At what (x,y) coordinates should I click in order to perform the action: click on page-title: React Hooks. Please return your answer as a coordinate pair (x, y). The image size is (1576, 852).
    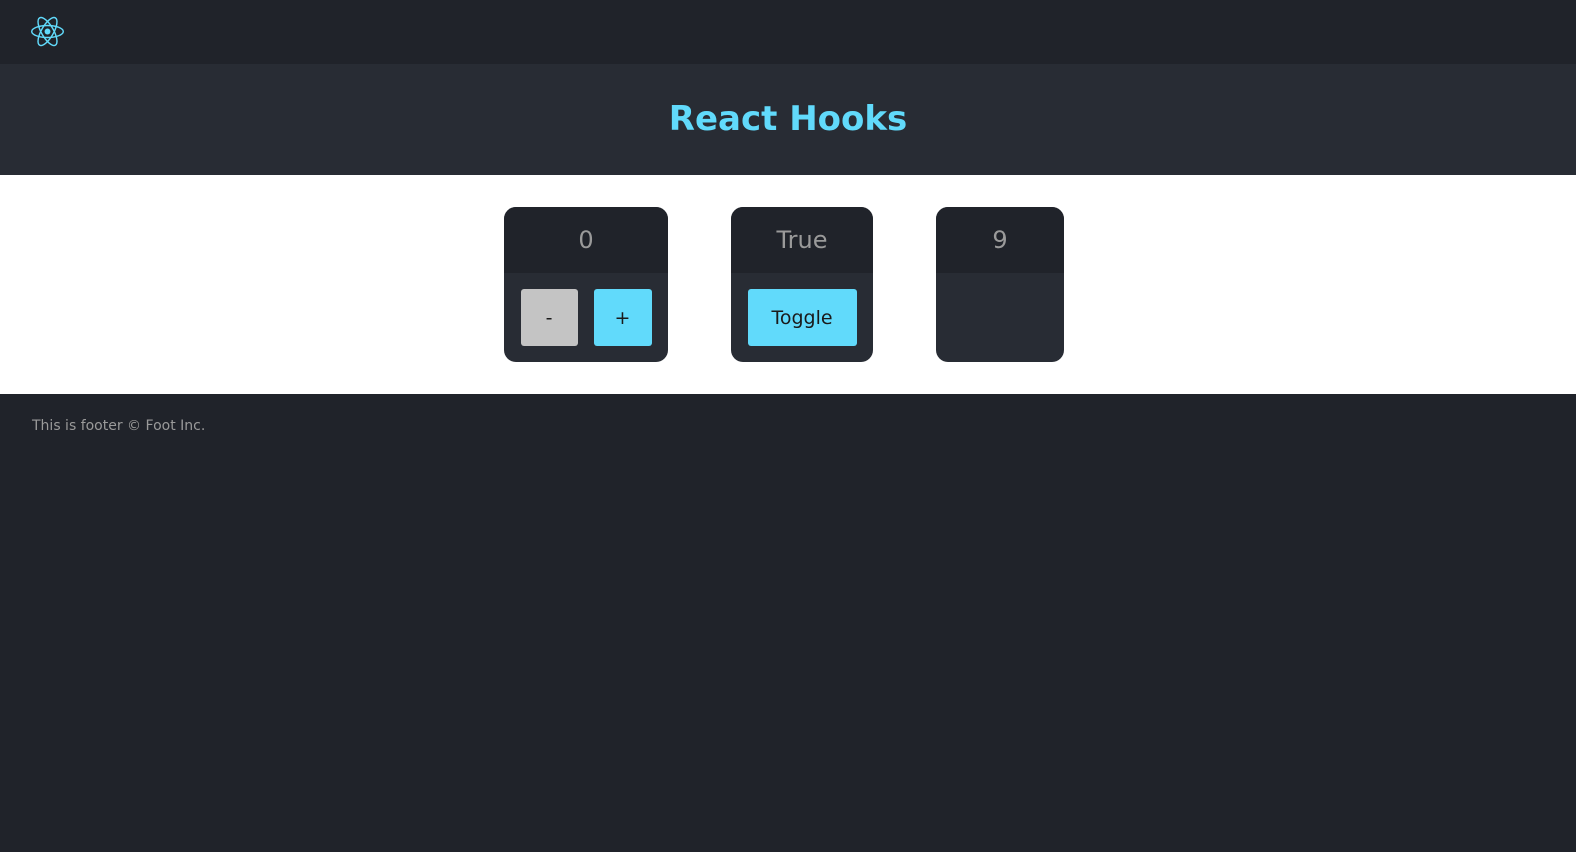
    Looking at the image, I should click on (788, 118).